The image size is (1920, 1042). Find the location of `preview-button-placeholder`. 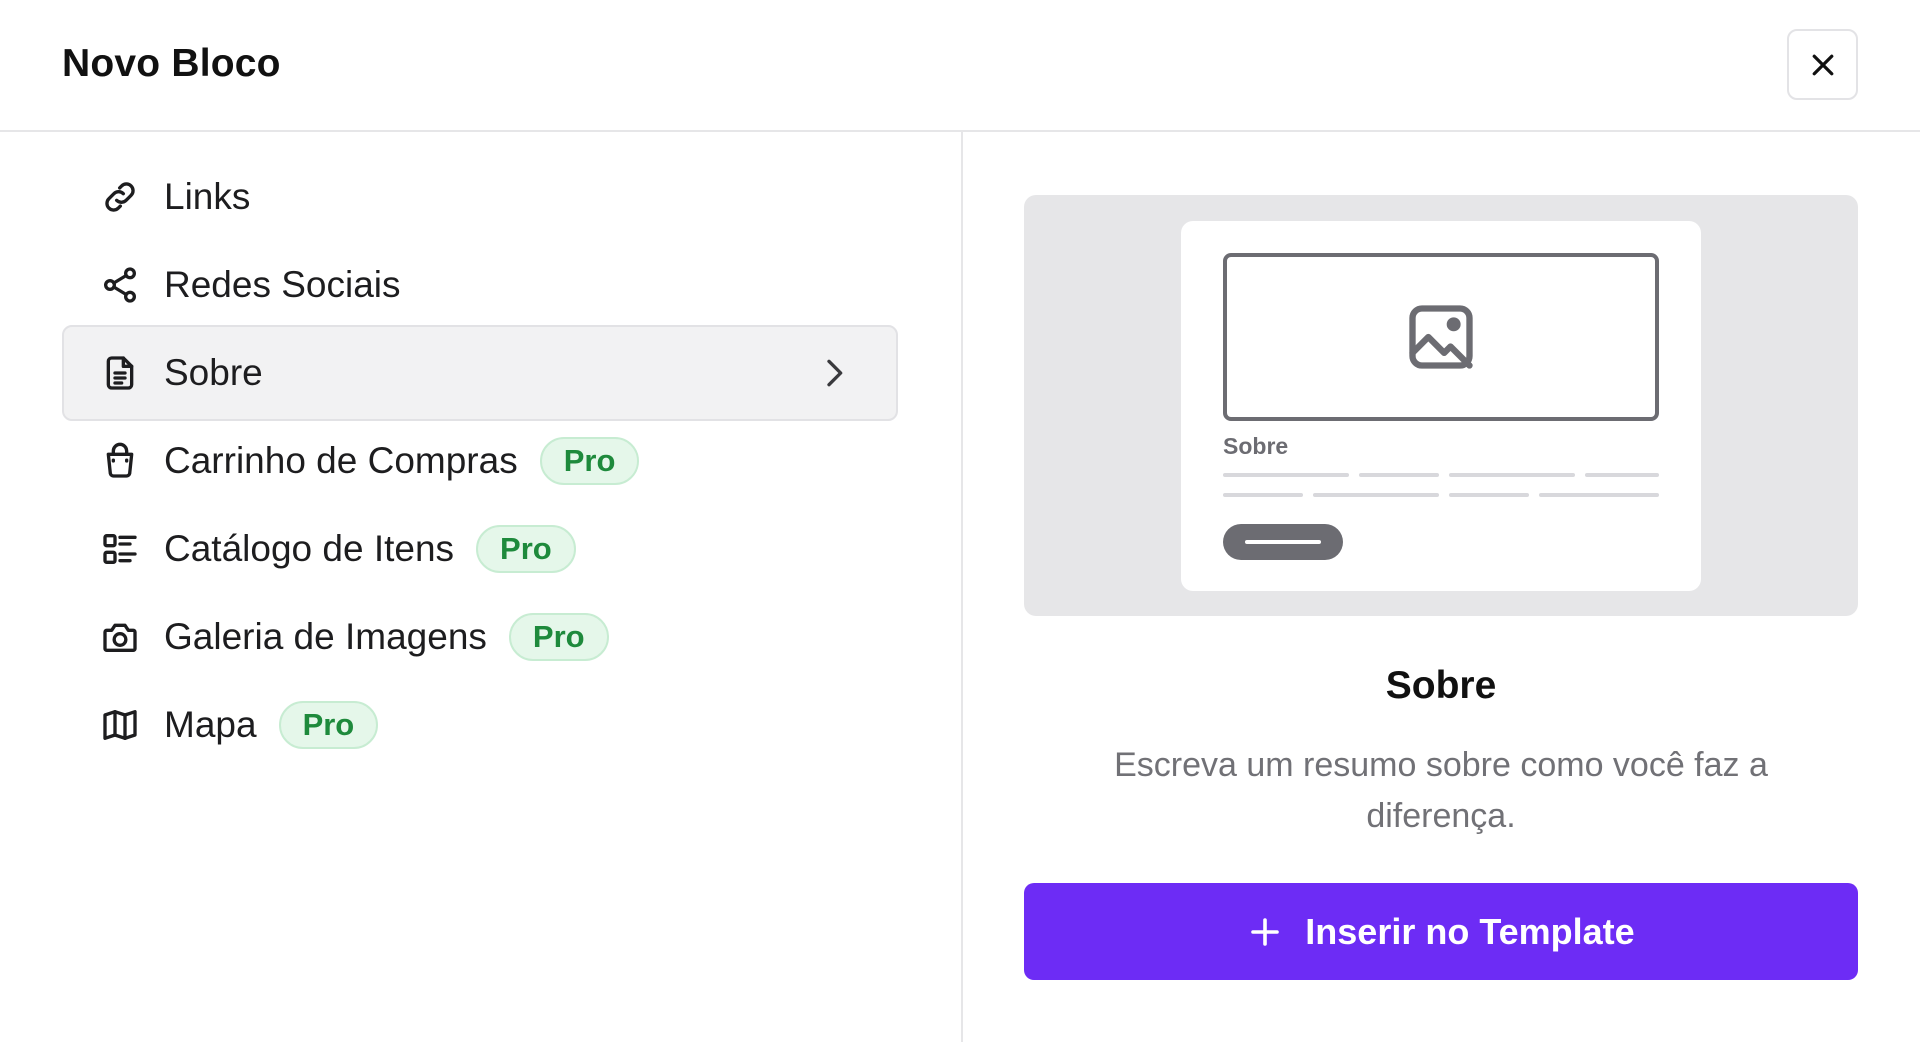

preview-button-placeholder is located at coordinates (1283, 542).